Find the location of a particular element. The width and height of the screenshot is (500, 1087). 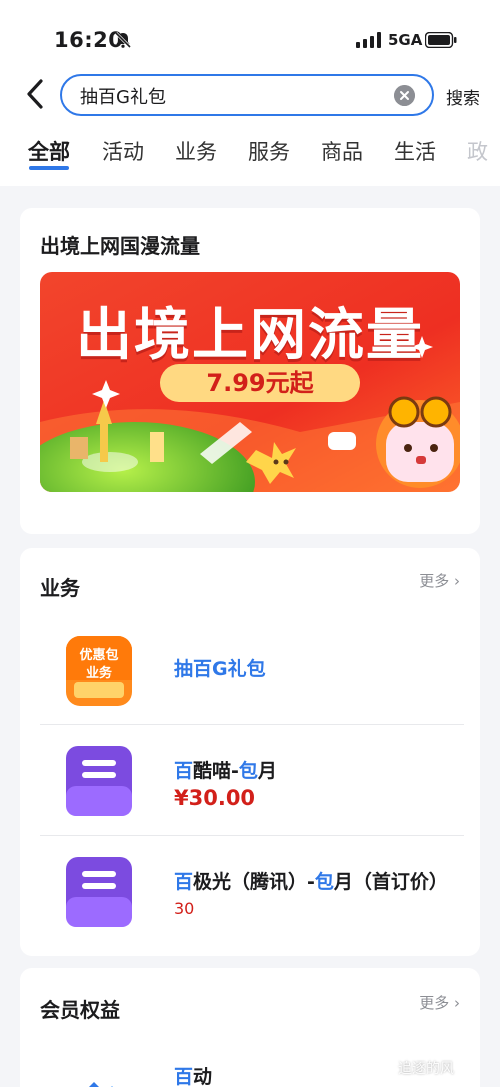

signal-icon is located at coordinates (368, 40).